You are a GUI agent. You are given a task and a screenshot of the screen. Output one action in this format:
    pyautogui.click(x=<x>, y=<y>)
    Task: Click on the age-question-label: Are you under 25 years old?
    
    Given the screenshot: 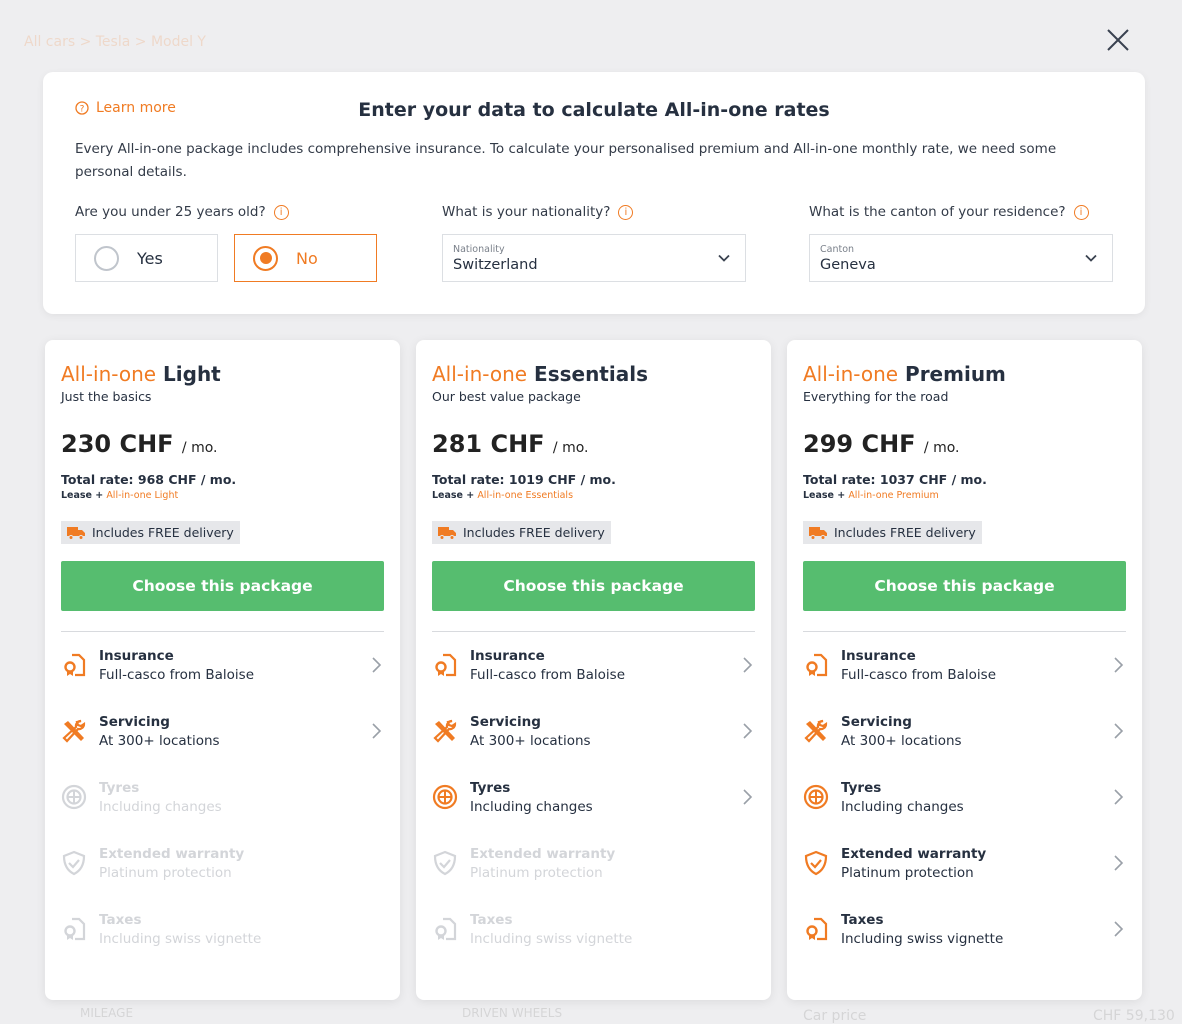 What is the action you would take?
    pyautogui.click(x=170, y=212)
    